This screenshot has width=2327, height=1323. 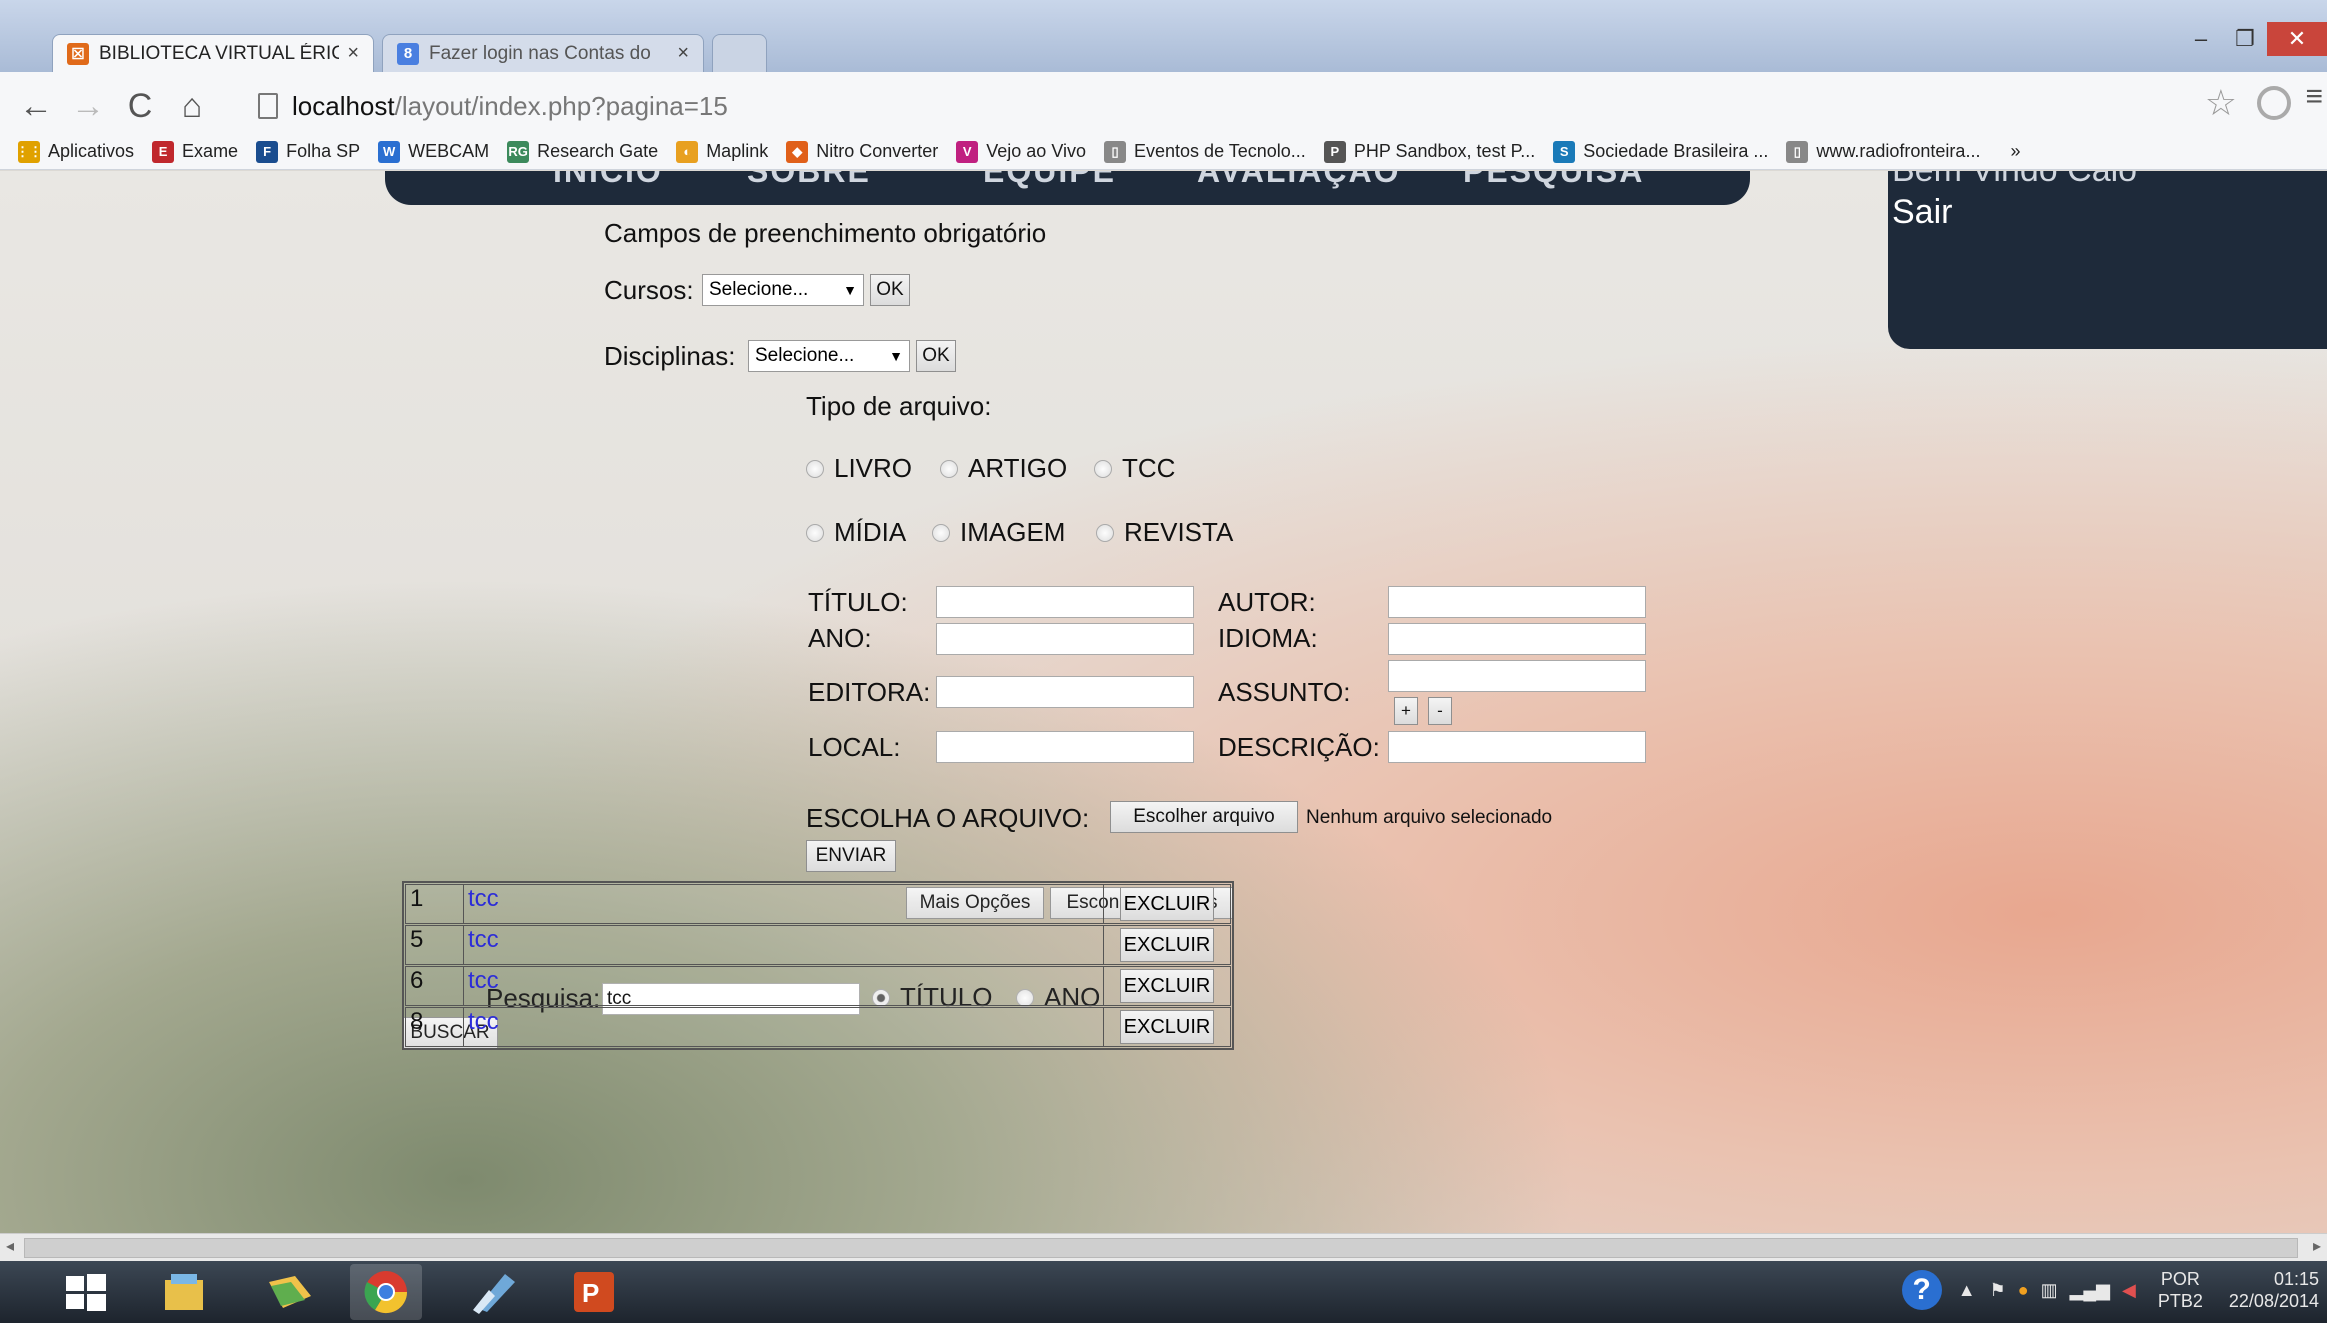 I want to click on result-id: 8, so click(x=435, y=1027).